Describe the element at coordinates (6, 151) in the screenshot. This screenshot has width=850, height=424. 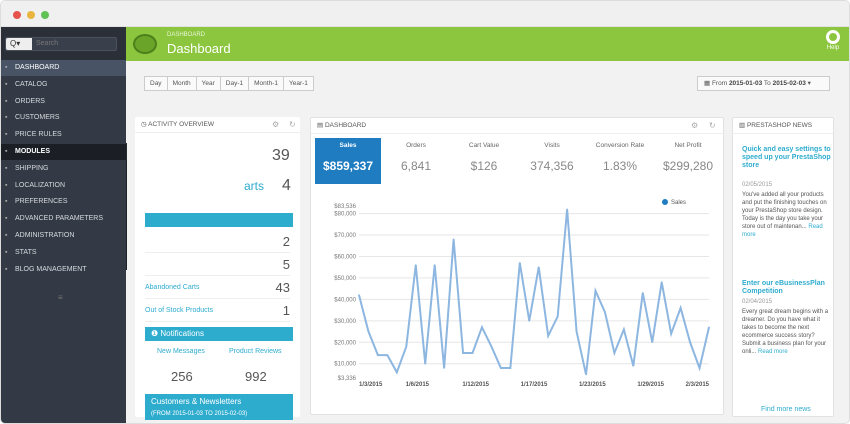
I see `modules-icon: ▪` at that location.